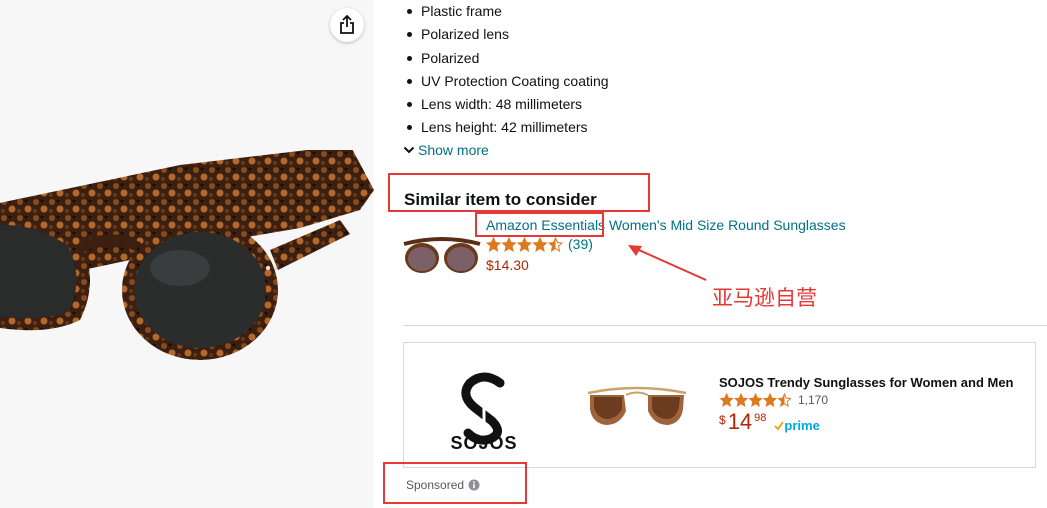  Describe the element at coordinates (760, 418) in the screenshot. I see `price-fraction: 98` at that location.